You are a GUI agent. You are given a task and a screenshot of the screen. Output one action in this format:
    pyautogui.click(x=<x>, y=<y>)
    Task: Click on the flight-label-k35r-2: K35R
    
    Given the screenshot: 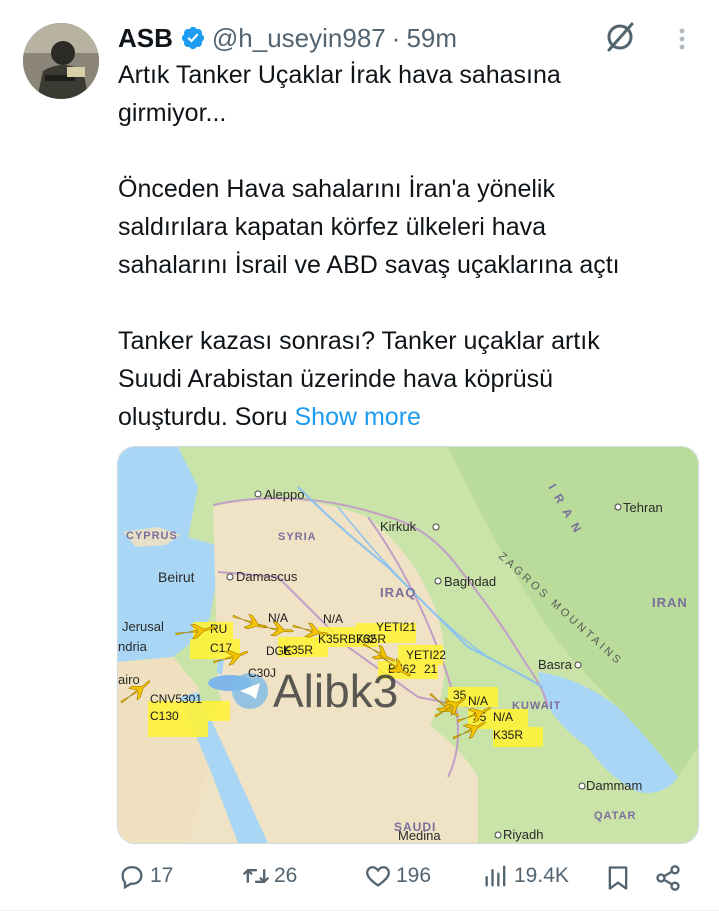 What is the action you would take?
    pyautogui.click(x=508, y=735)
    